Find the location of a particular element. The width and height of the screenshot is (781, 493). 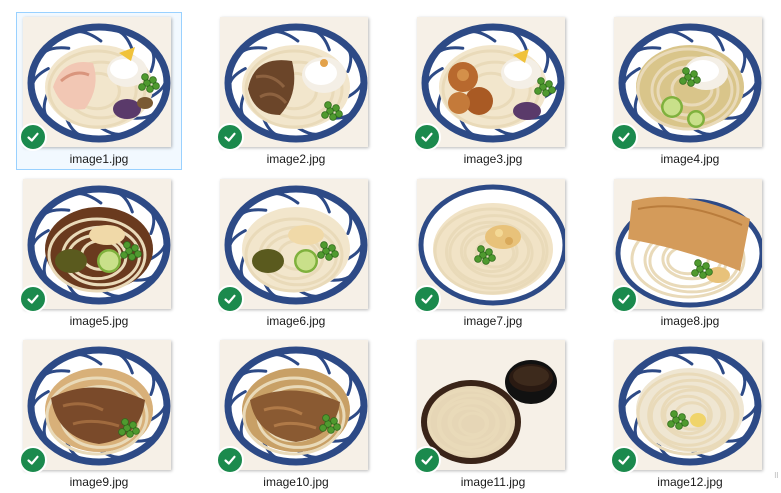

file-name-label: image2.jpg is located at coordinates (296, 159).